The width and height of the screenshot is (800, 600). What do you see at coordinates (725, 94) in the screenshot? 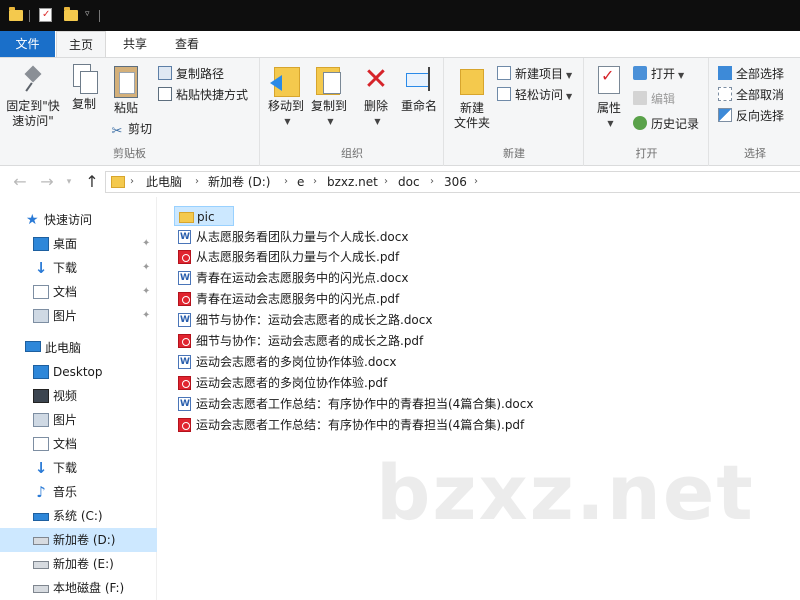
I see `select-none-icon` at bounding box center [725, 94].